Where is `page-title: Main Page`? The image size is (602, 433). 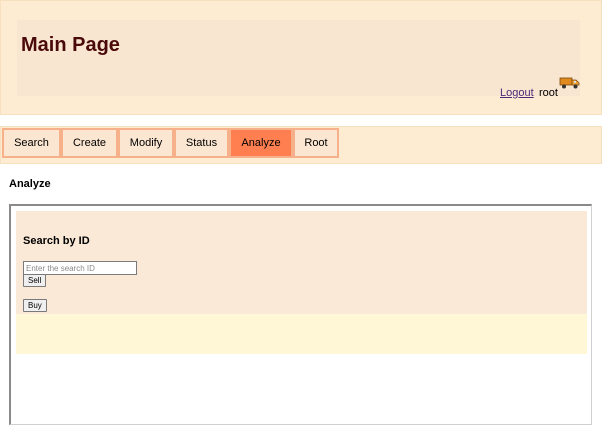
page-title: Main Page is located at coordinates (70, 45).